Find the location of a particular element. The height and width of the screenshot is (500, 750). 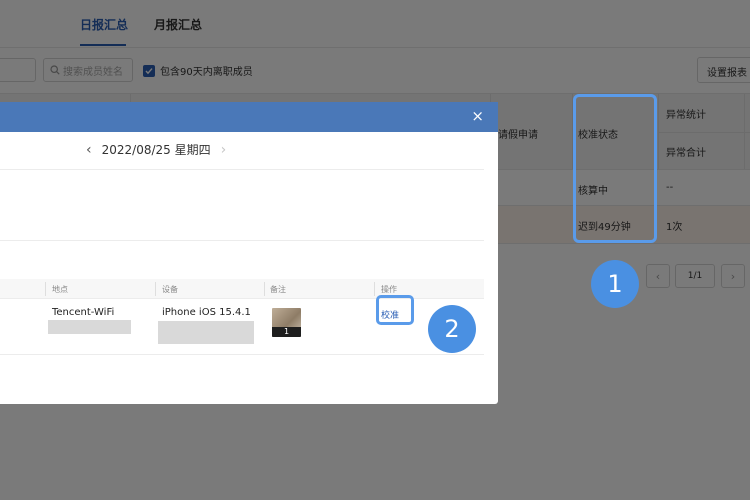

abnormal-cell: 1次 is located at coordinates (674, 227).